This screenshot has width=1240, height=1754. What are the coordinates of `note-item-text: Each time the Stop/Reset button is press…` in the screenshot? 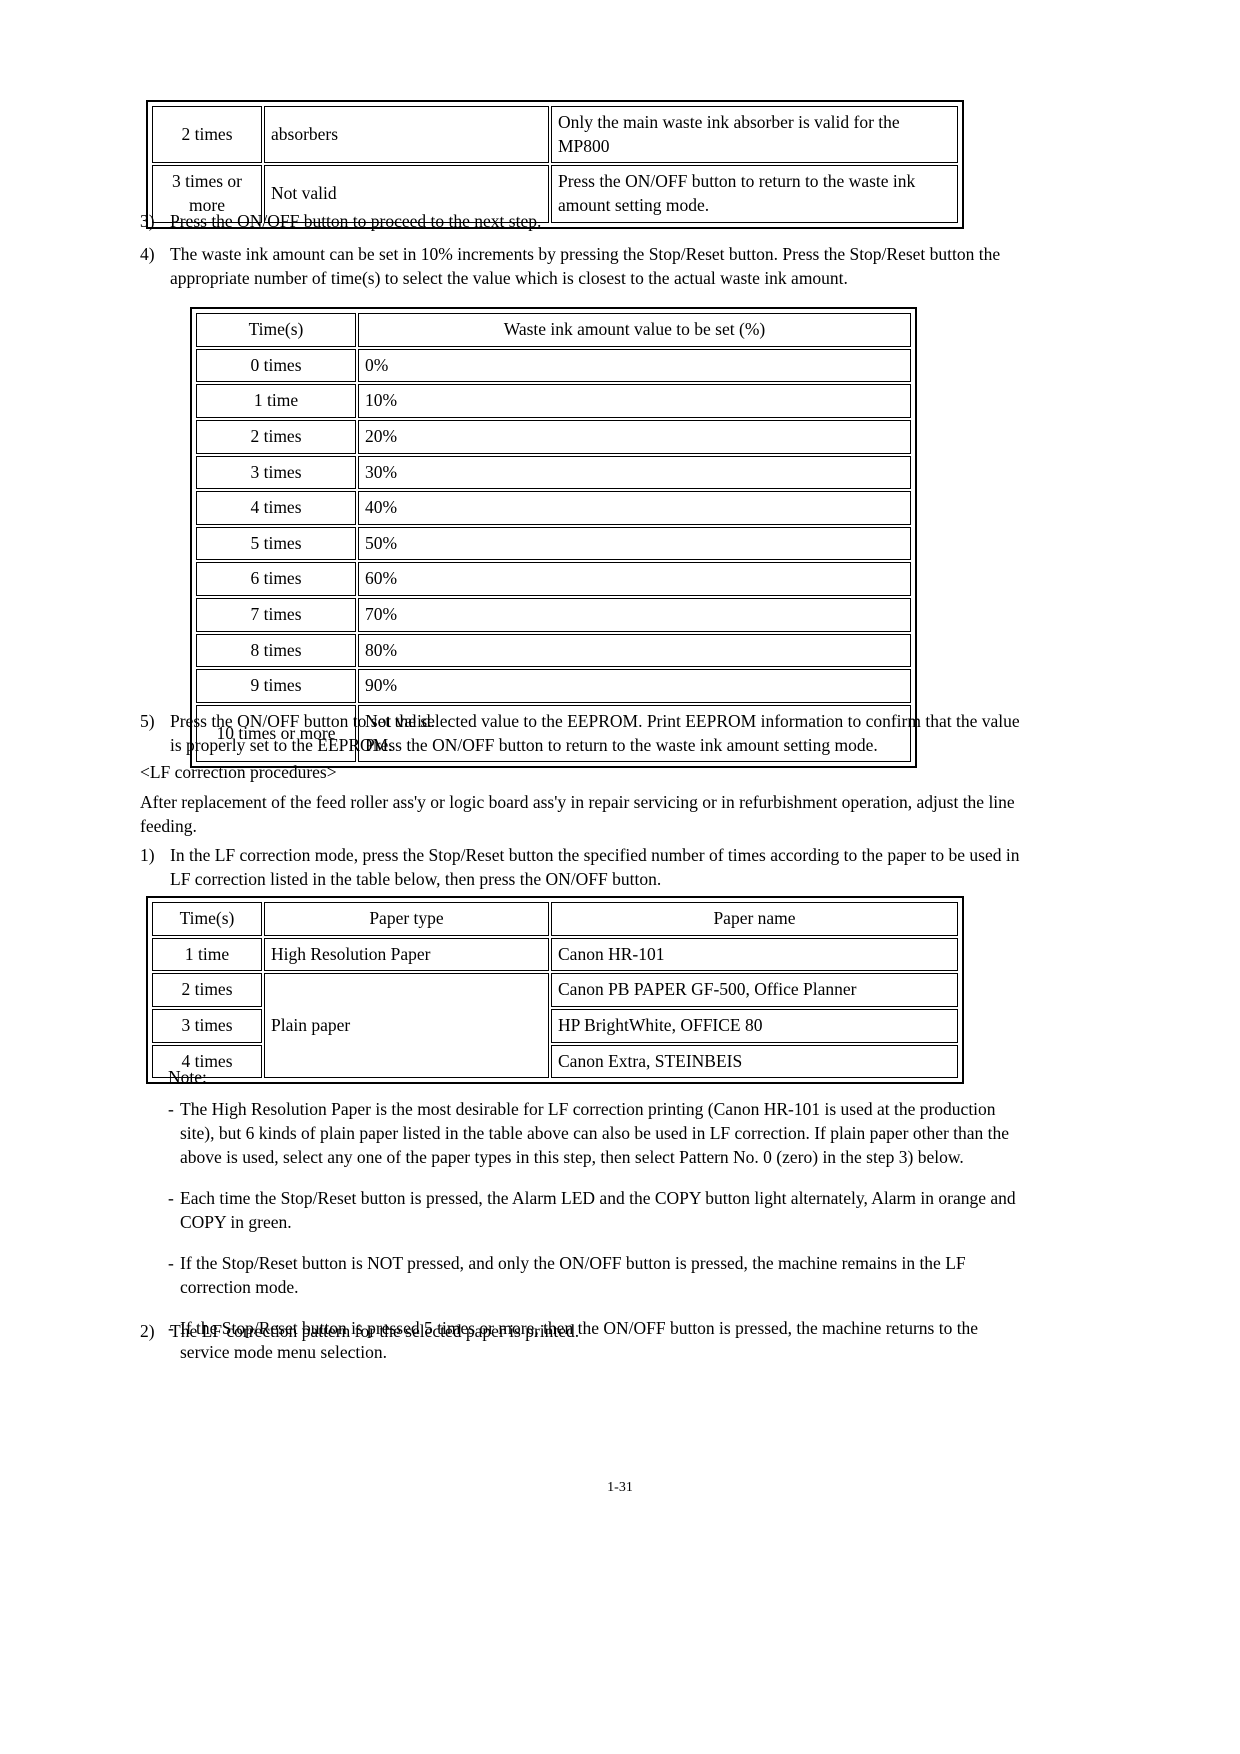 It's located at (598, 1209).